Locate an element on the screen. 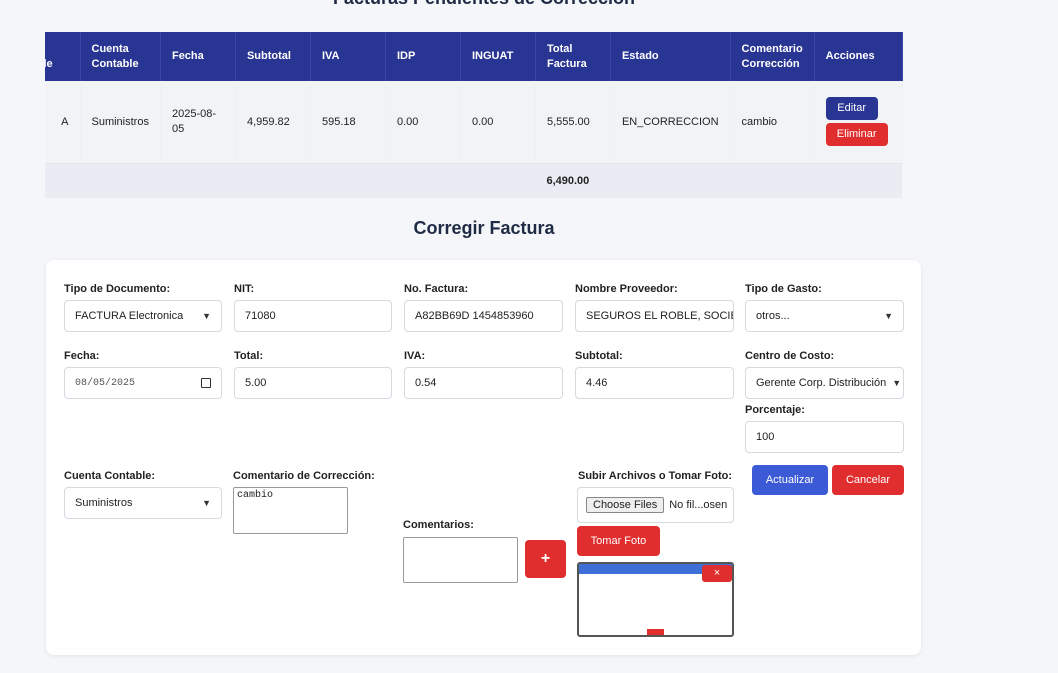 The image size is (1058, 673). col-header-iva: IVA is located at coordinates (348, 56).